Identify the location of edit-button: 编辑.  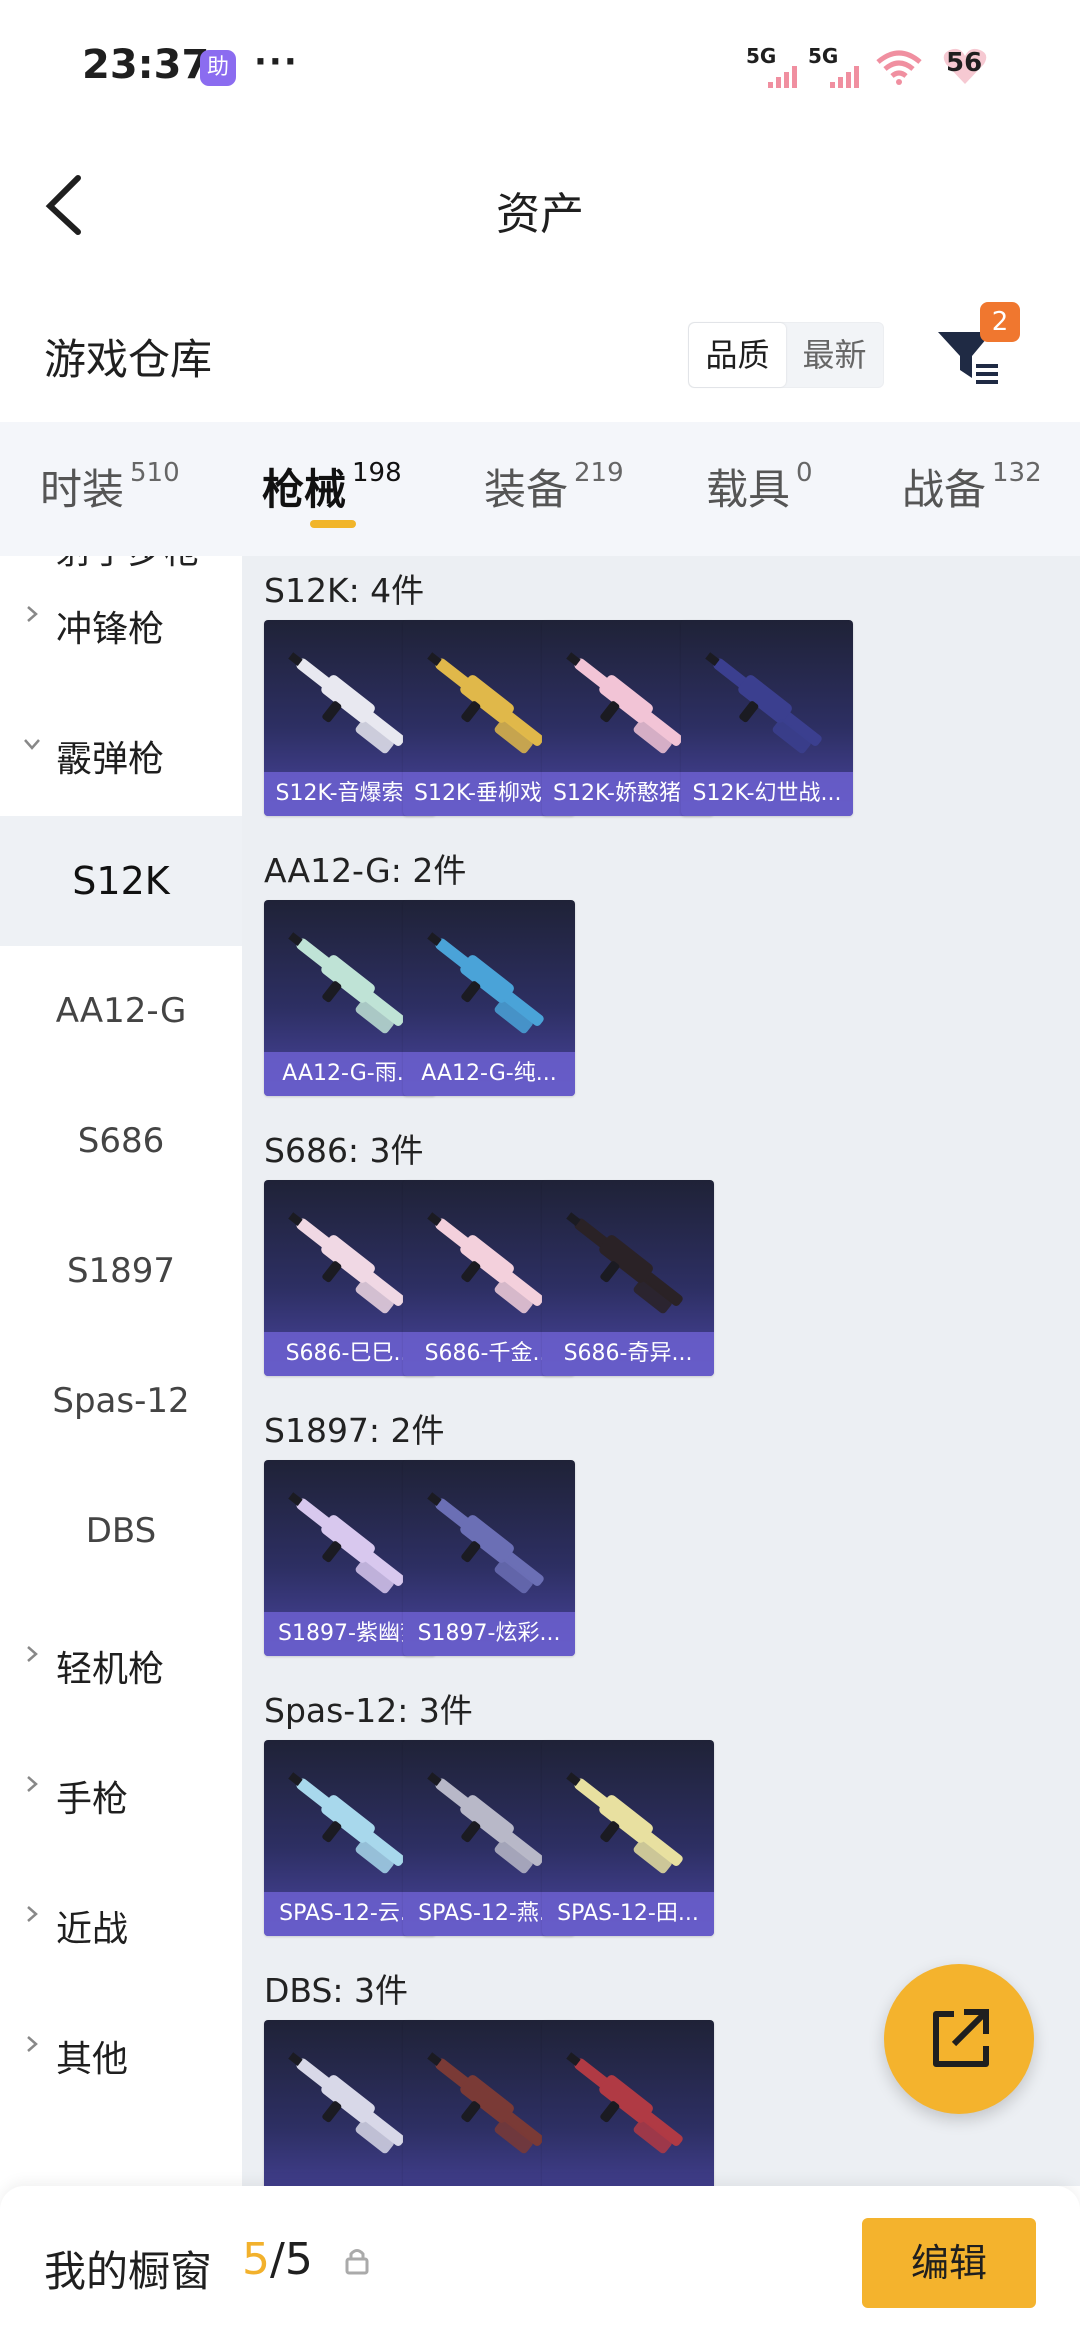
(949, 2263).